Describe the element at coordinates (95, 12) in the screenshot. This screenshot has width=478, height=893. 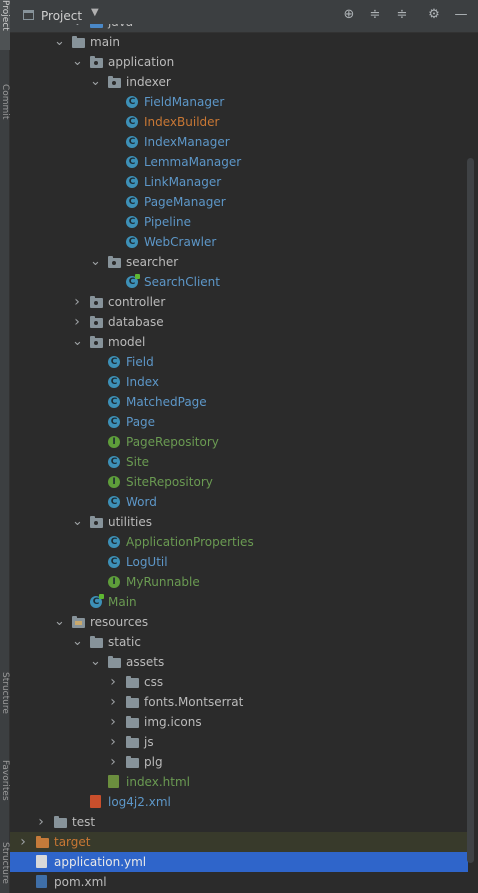
I see `chevron-down-icon: ▼` at that location.